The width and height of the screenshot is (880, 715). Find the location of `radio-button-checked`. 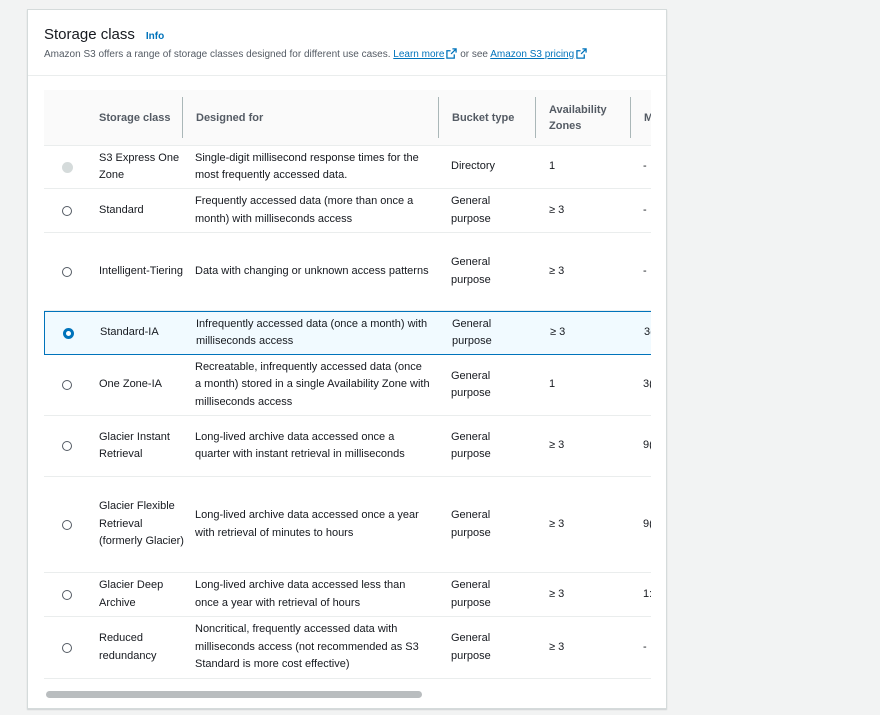

radio-button-checked is located at coordinates (68, 333).